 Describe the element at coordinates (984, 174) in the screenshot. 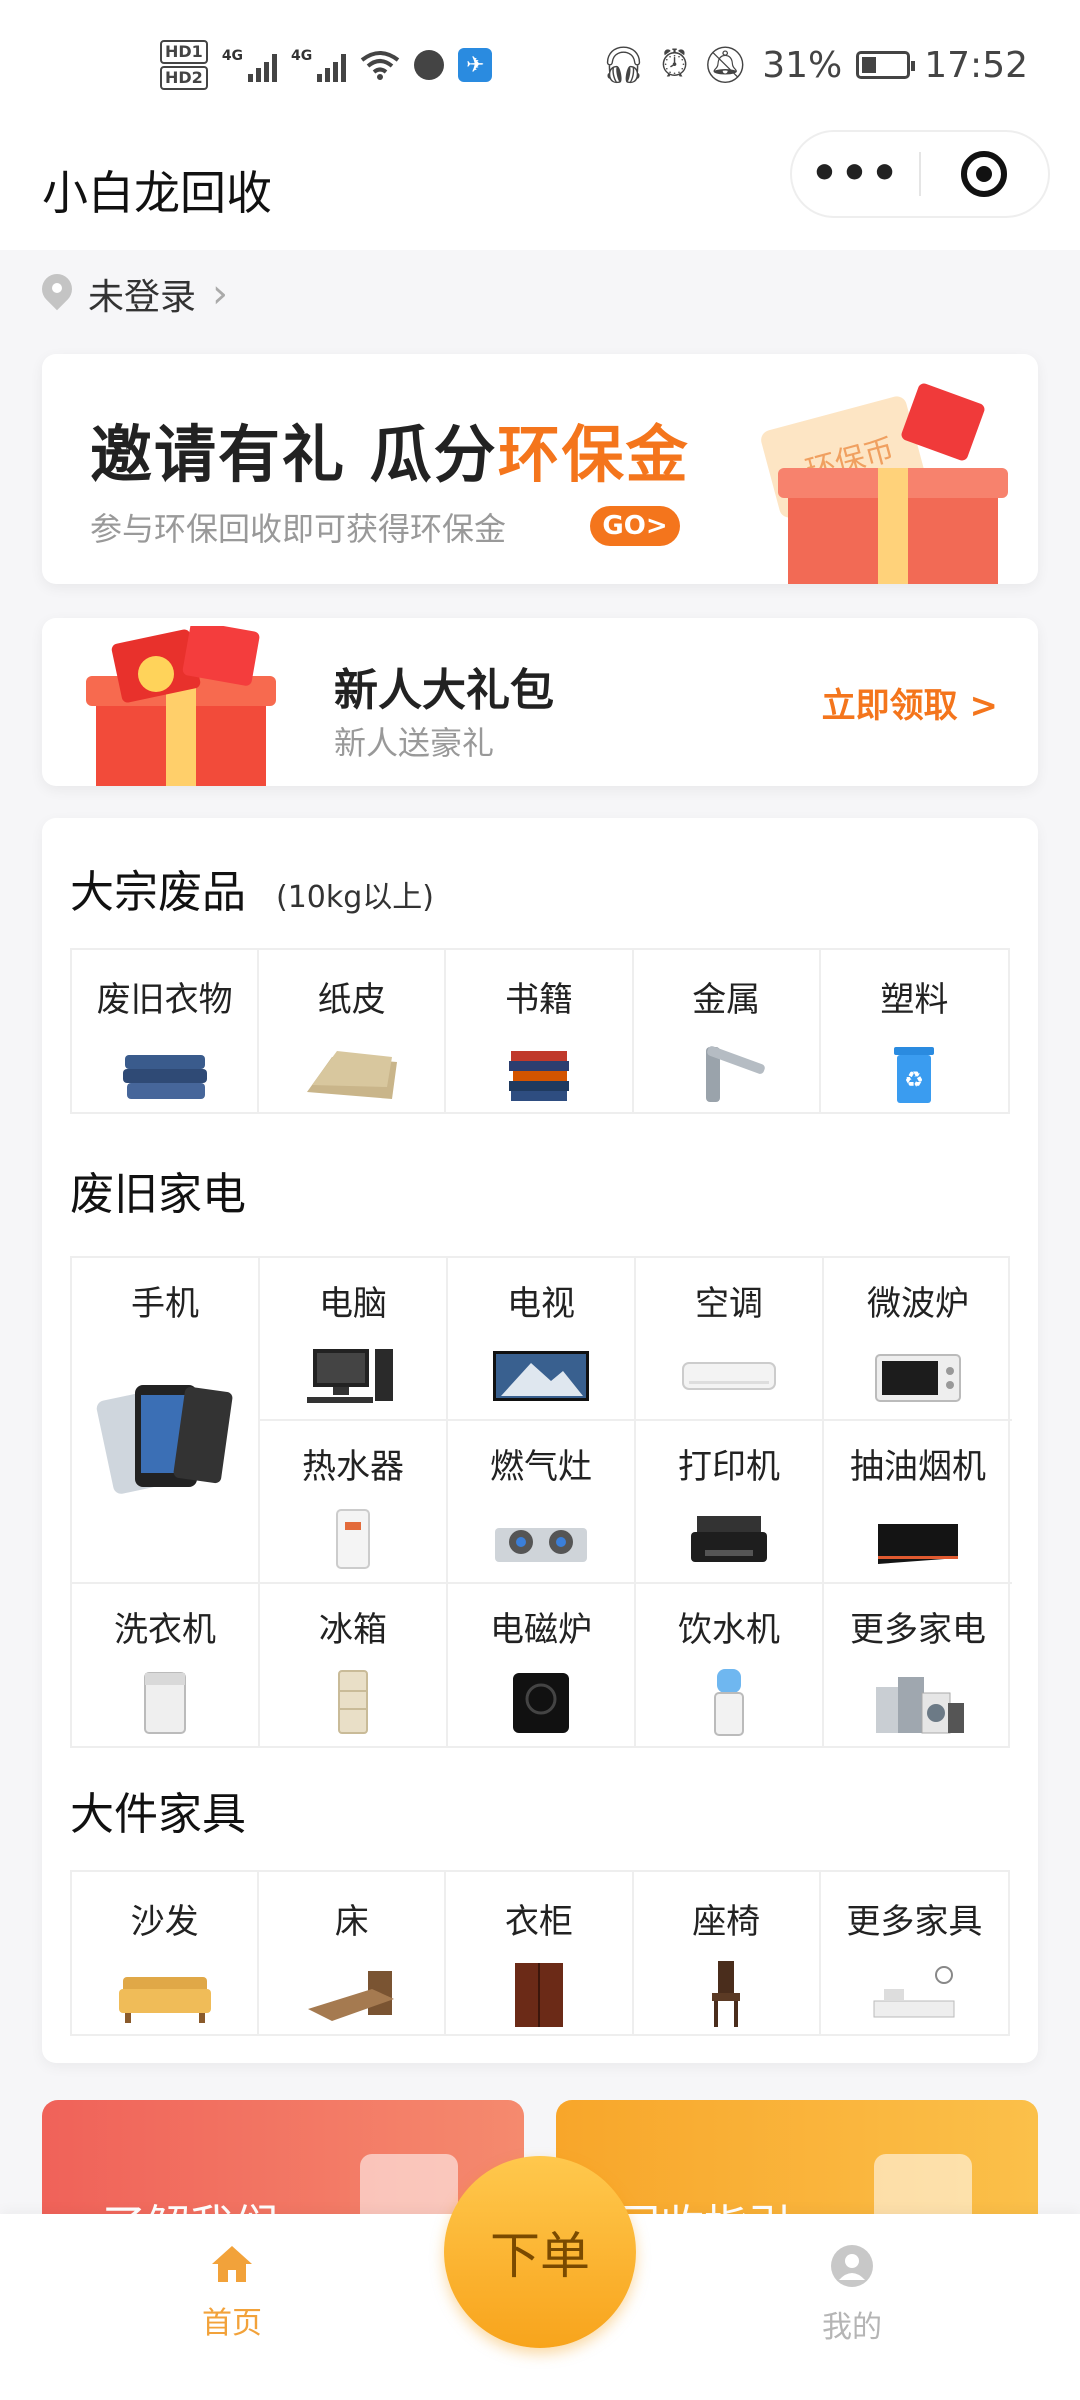

I see `close-button` at that location.